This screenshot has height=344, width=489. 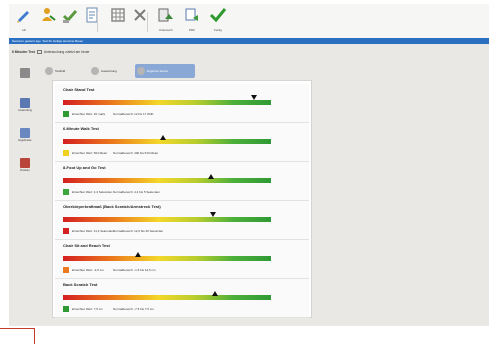 I want to click on assessment-button: Untersuch., so click(x=166, y=22).